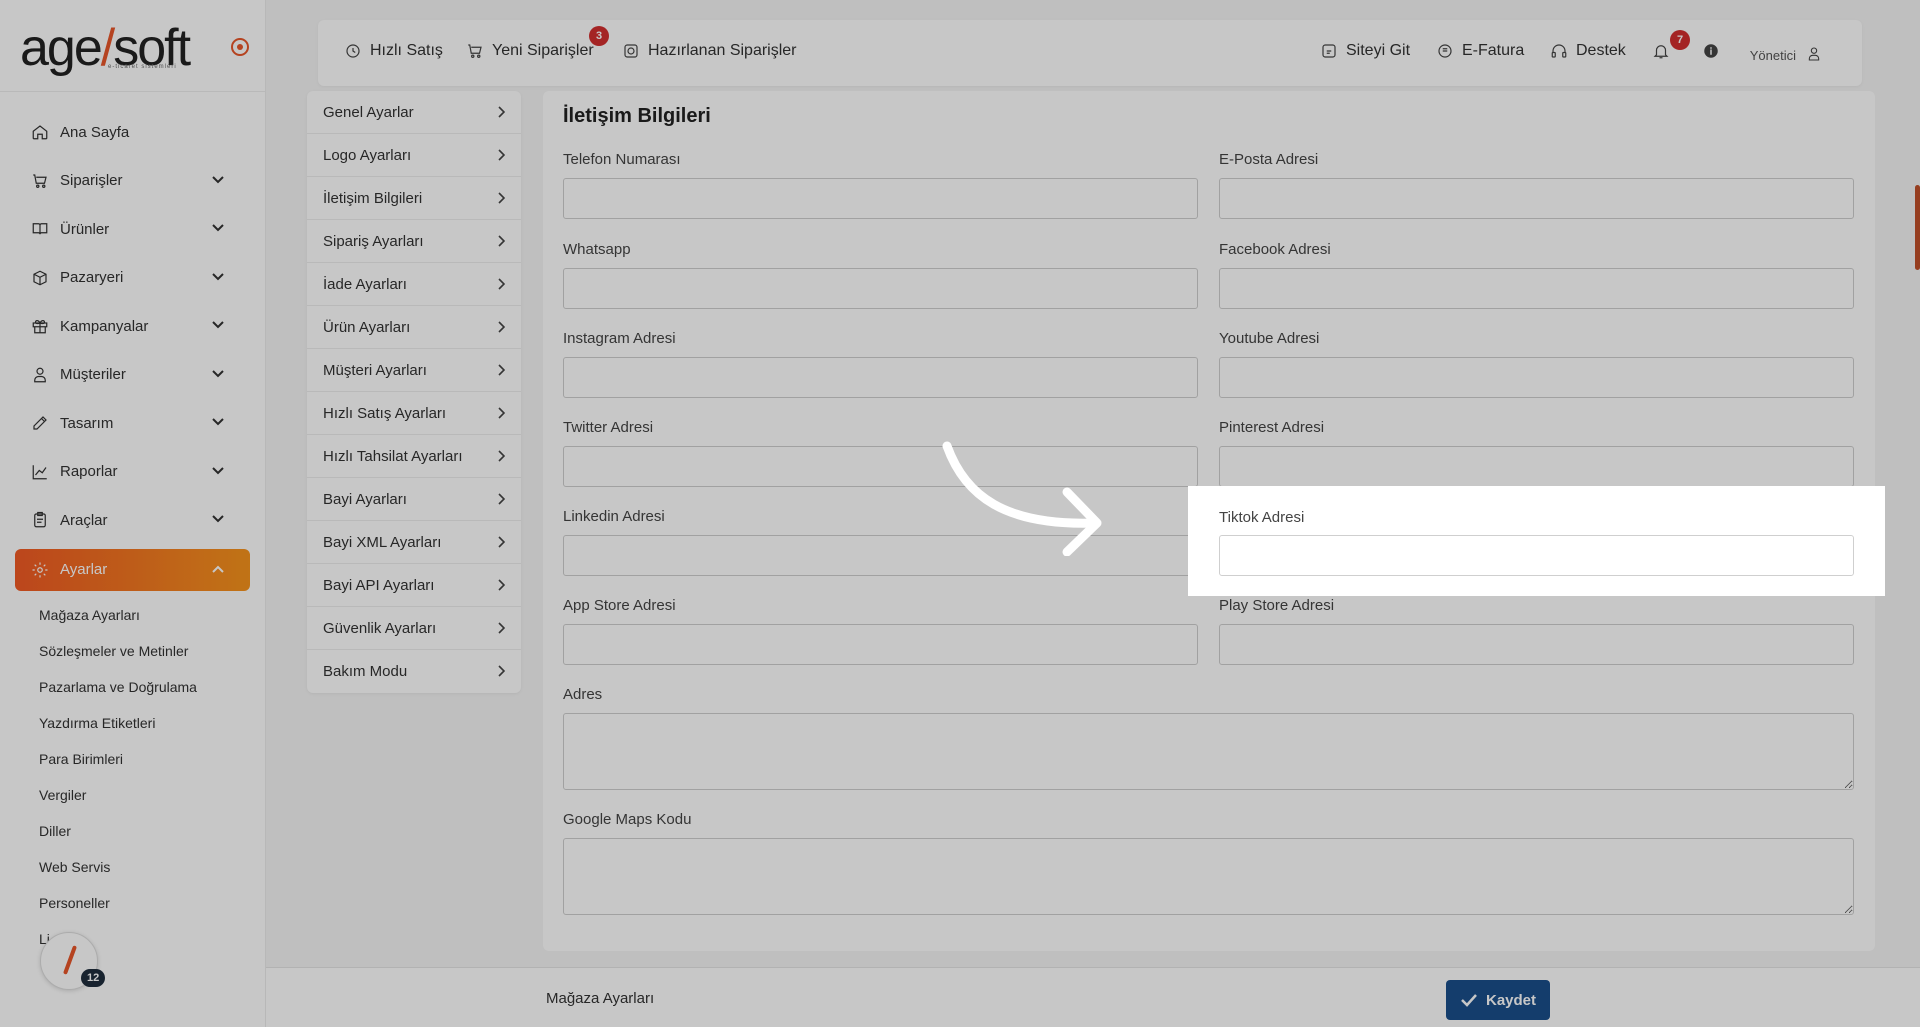  Describe the element at coordinates (599, 36) in the screenshot. I see `new-orders-badge: 3` at that location.